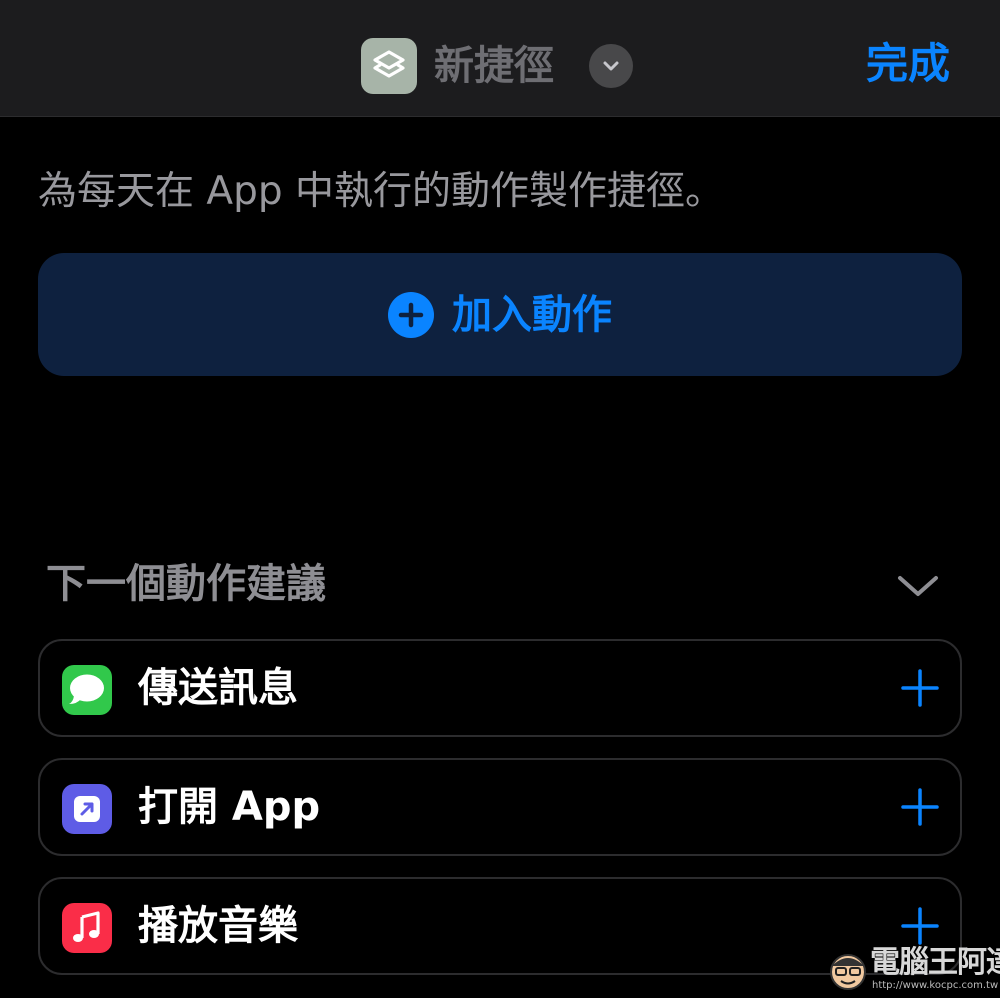 This screenshot has height=998, width=1000. I want to click on add-action-button: 加入動作, so click(500, 314).